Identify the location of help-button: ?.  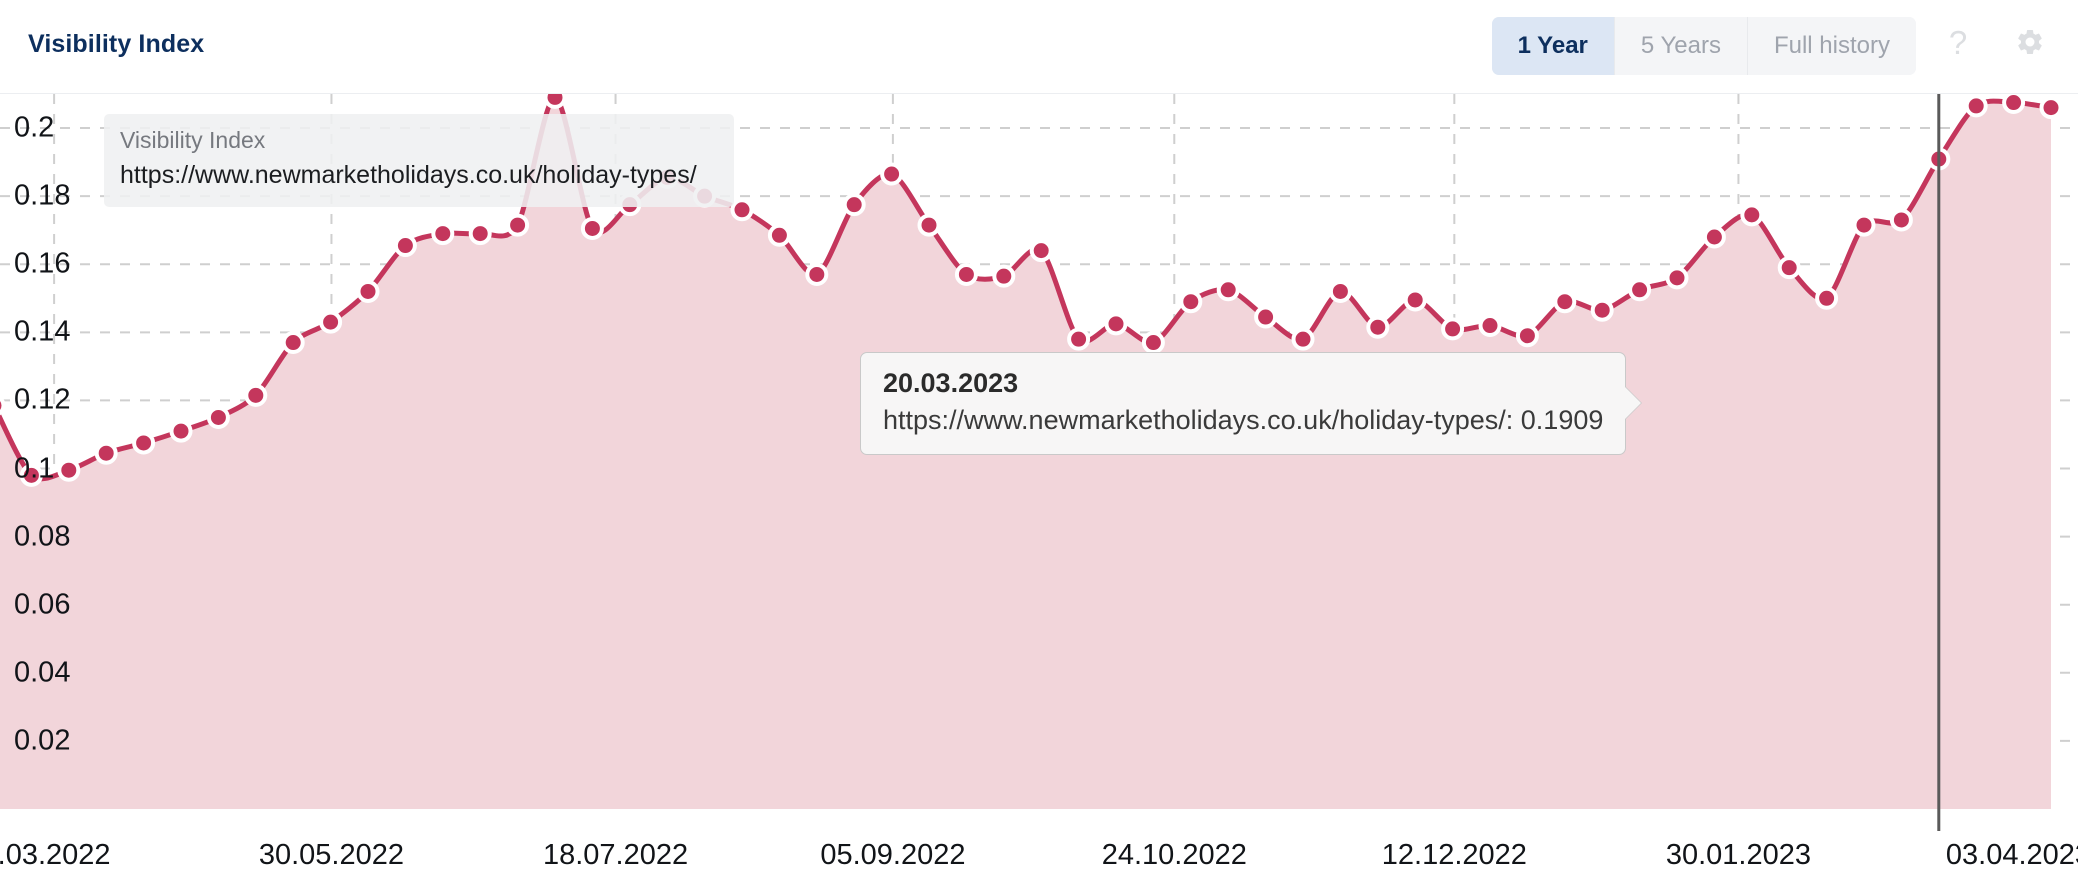
(1958, 42).